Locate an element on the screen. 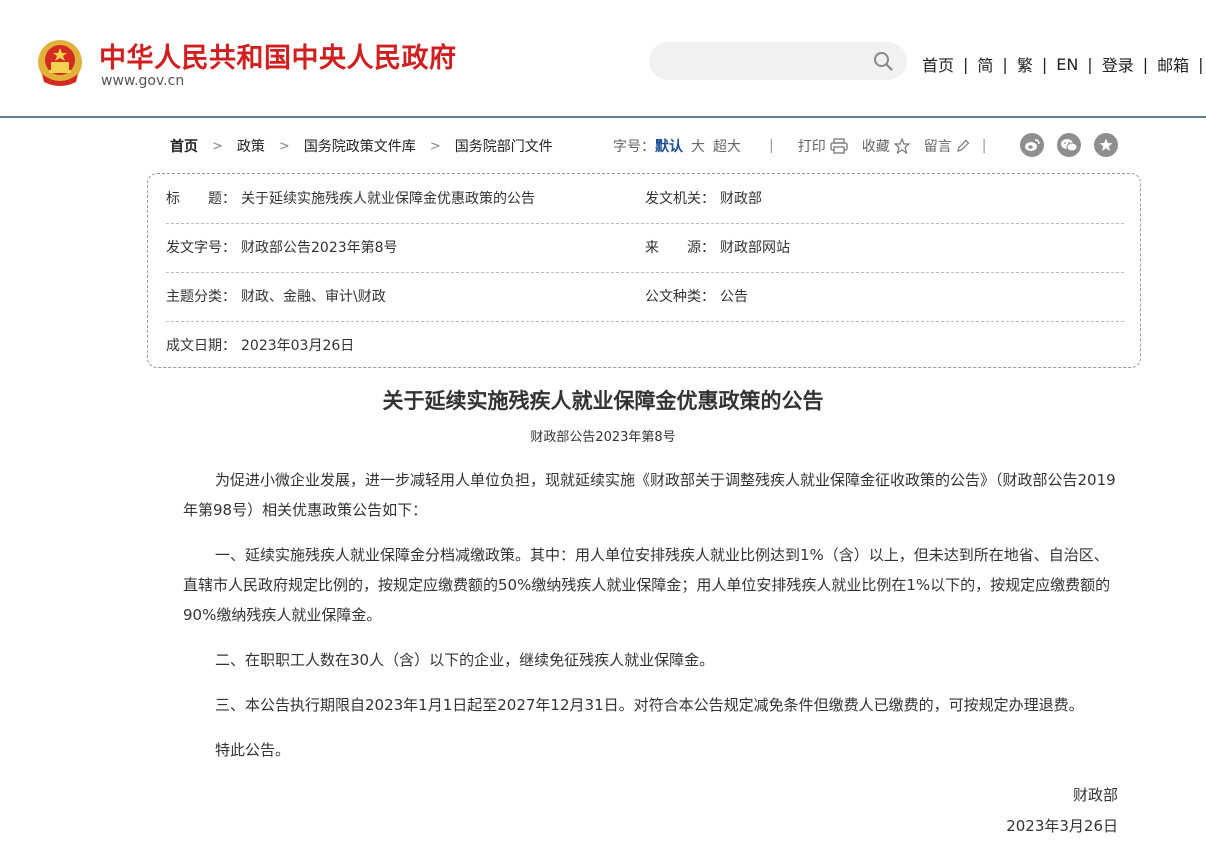  share-icons is located at coordinates (1075, 145).